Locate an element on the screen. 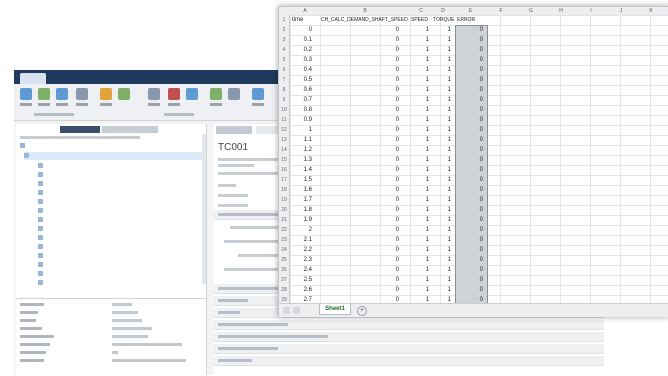 Image resolution: width=668 pixels, height=376 pixels. app-ribbon-tab is located at coordinates (33, 78).